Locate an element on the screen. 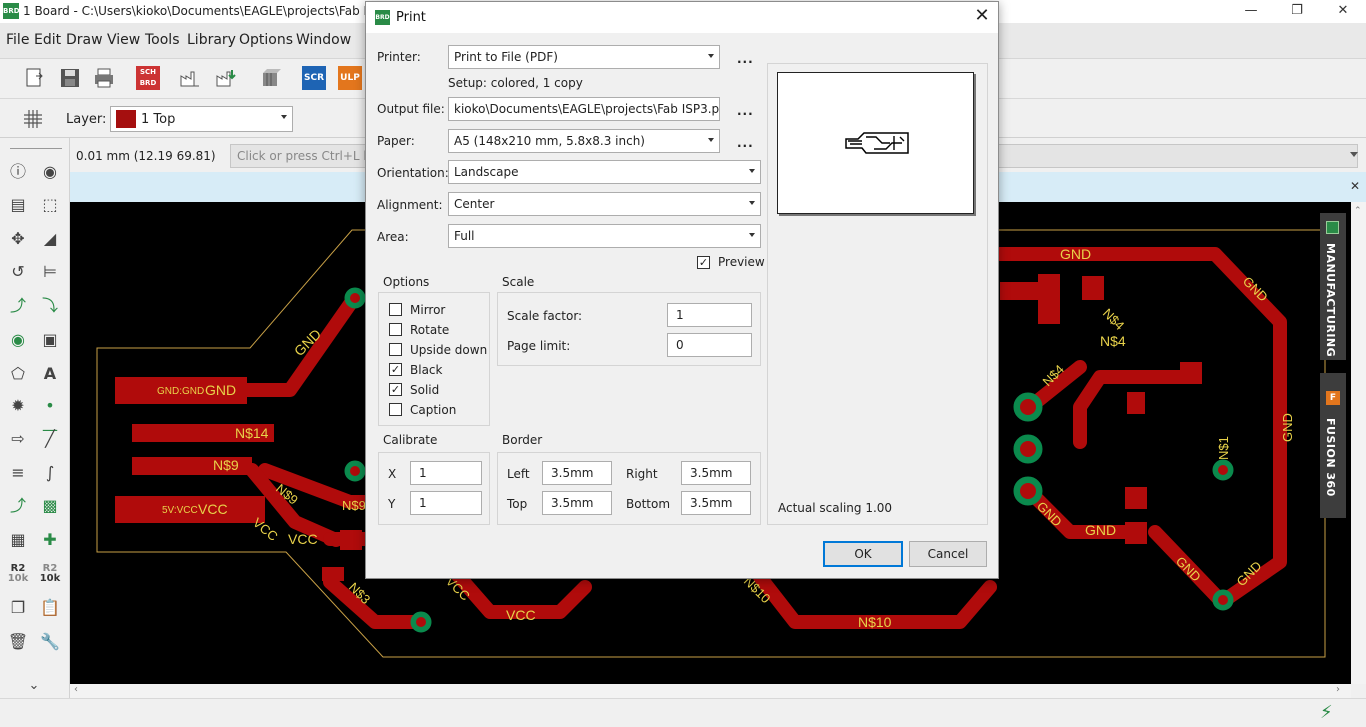 This screenshot has width=1366, height=727. preview-checkbox: ✓ is located at coordinates (703, 262).